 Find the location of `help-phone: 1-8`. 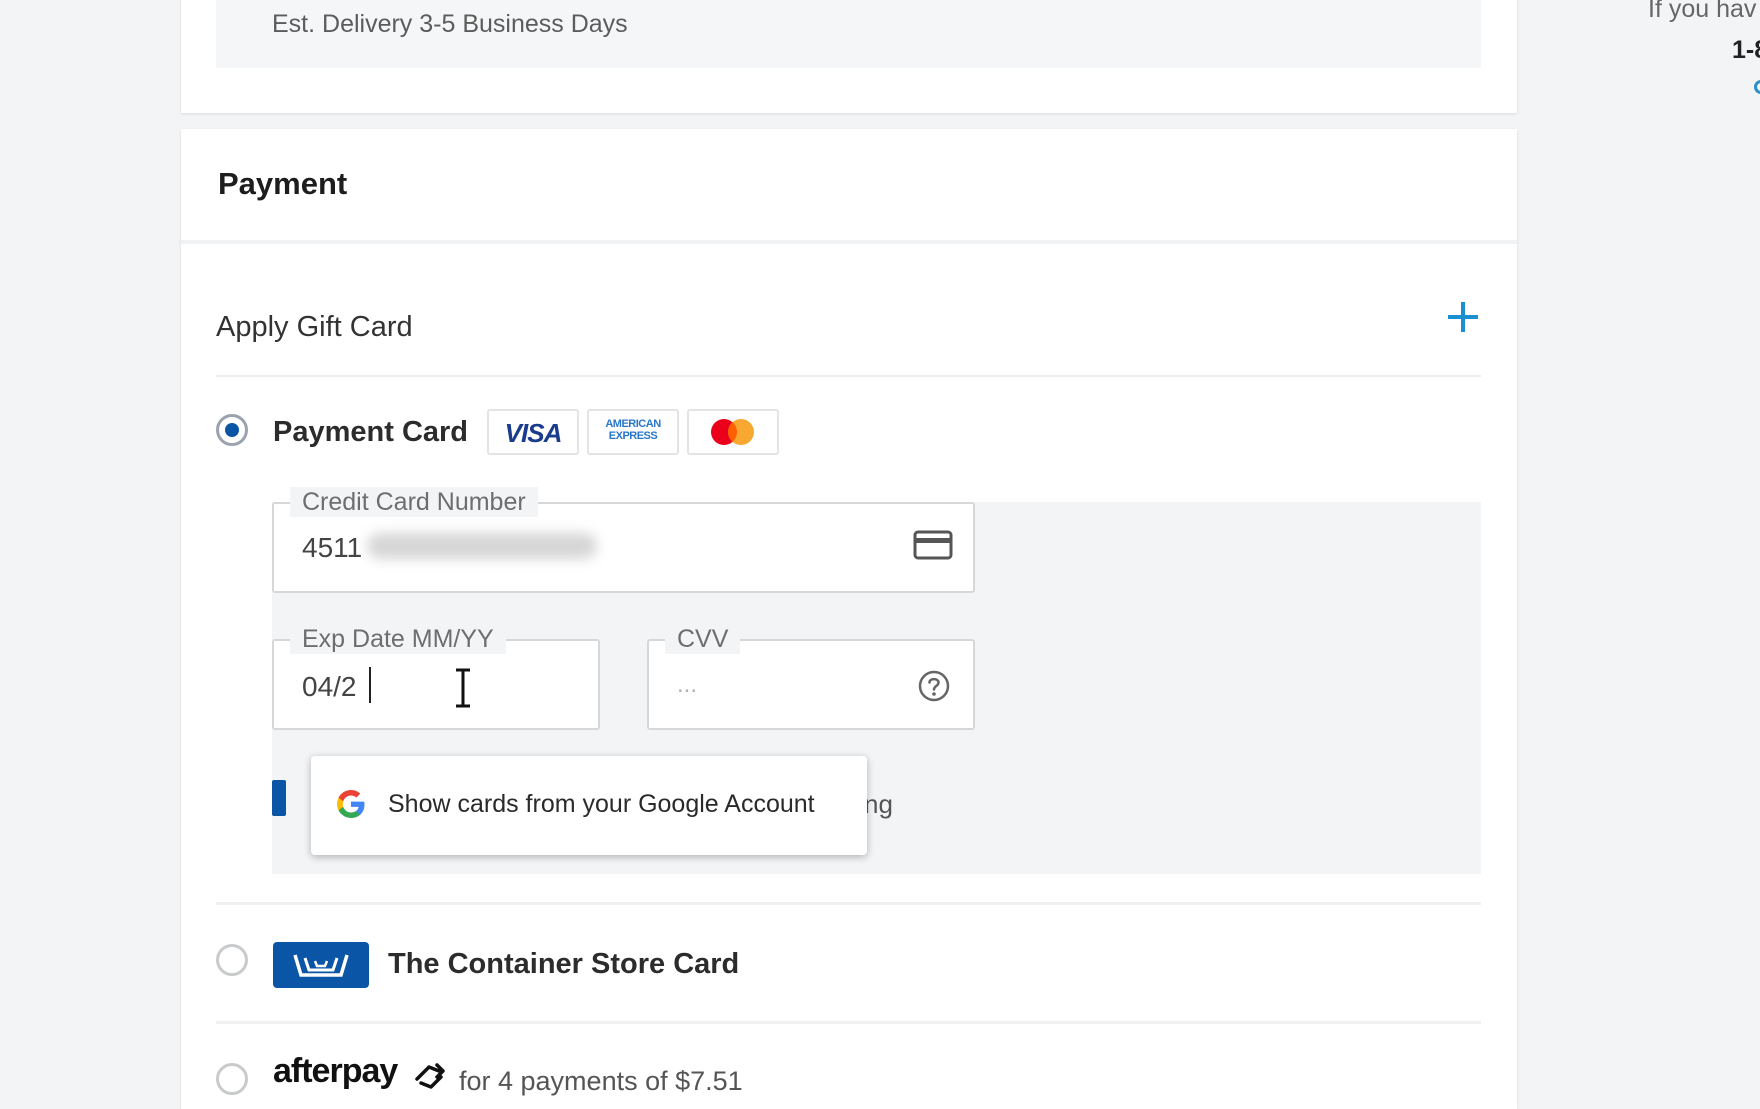

help-phone: 1-8 is located at coordinates (1746, 50).